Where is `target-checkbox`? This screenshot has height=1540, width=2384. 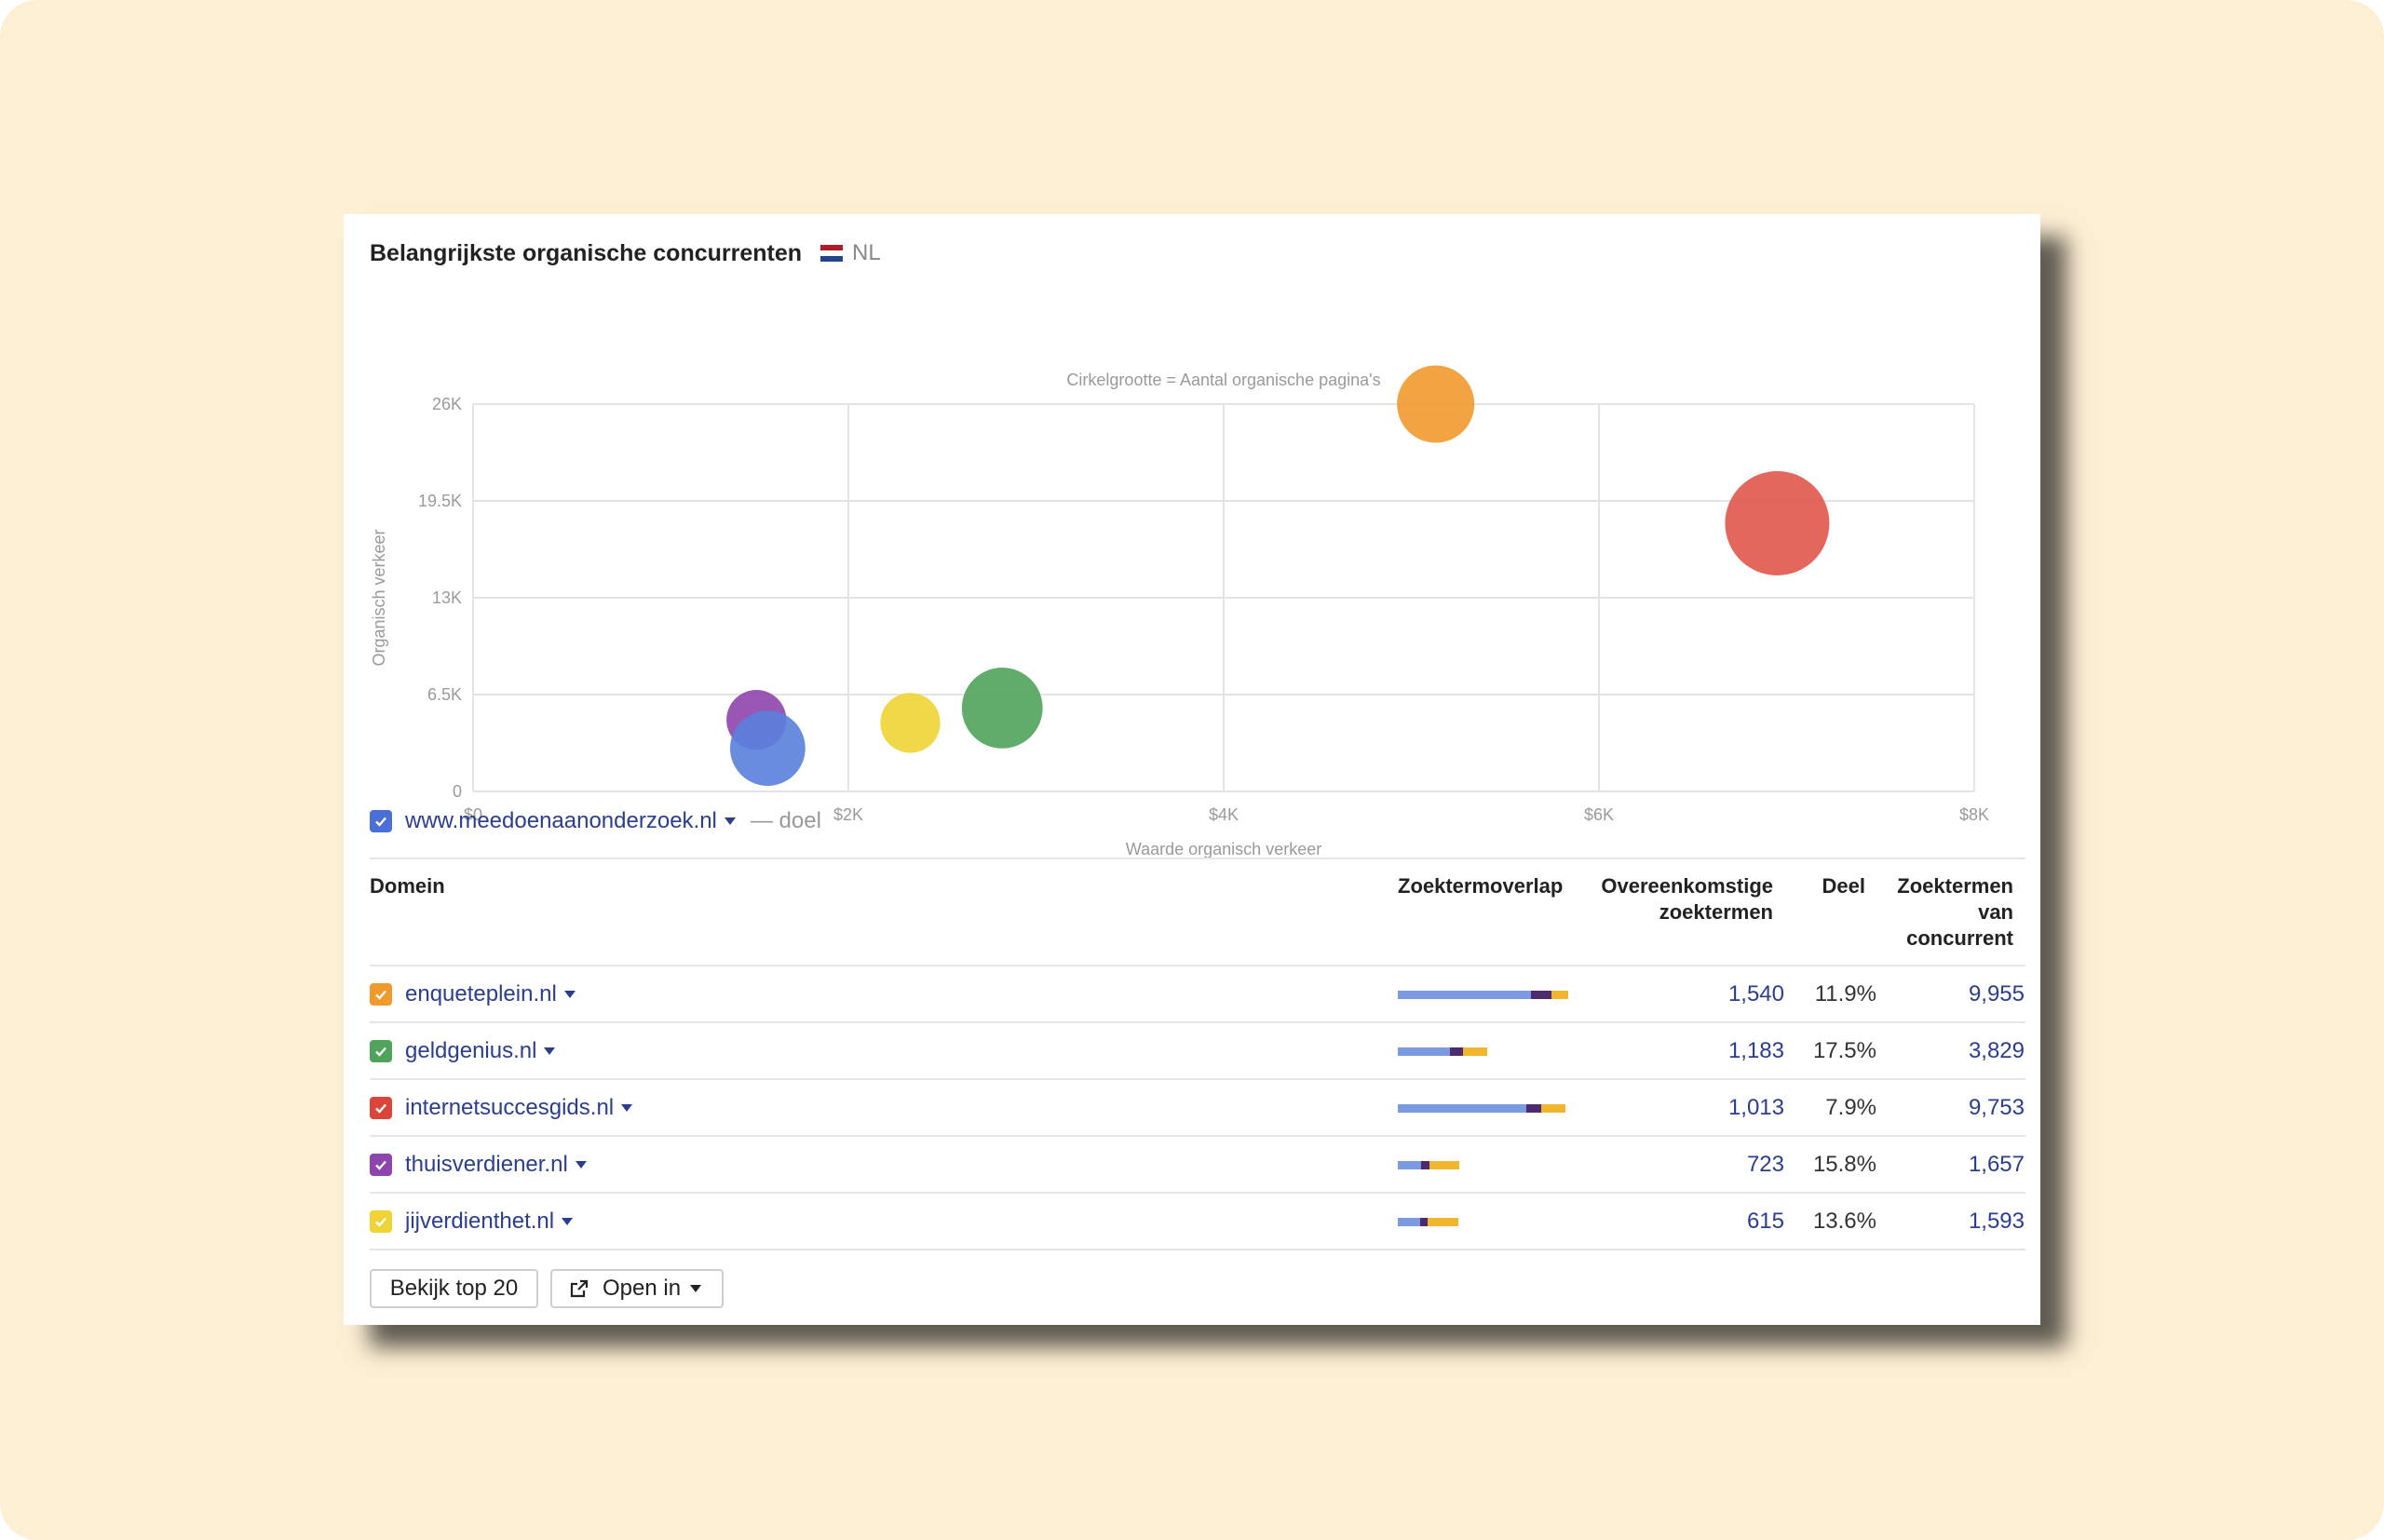 target-checkbox is located at coordinates (381, 821).